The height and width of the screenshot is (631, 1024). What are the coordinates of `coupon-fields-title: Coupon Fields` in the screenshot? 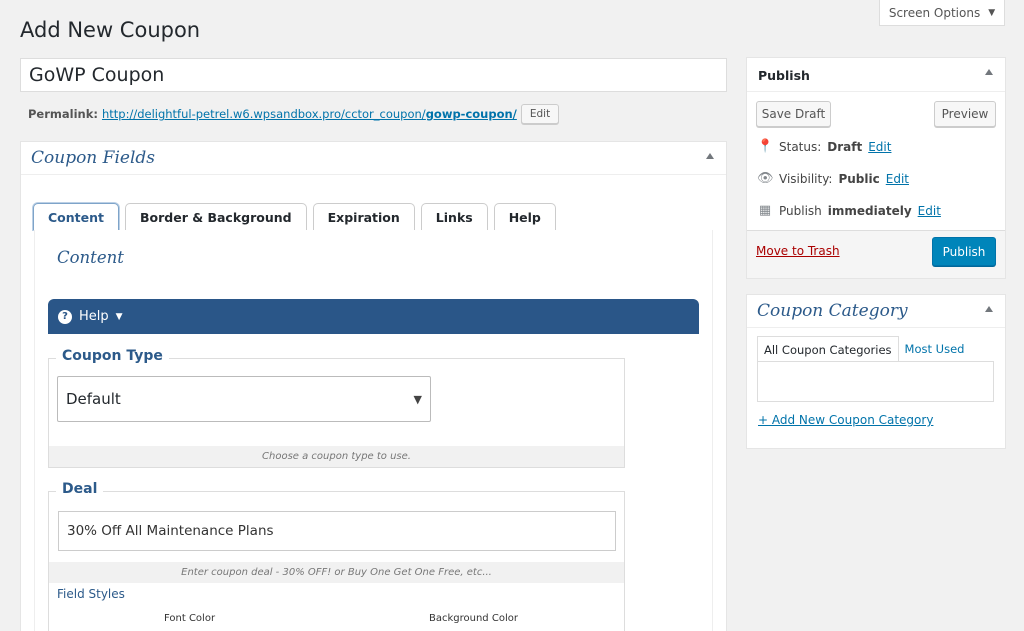 It's located at (93, 158).